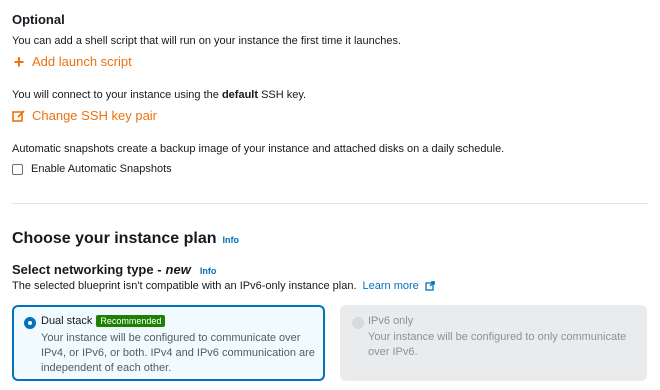 This screenshot has height=390, width=660. I want to click on networking-type-header: Select networking type - new Info, so click(114, 269).